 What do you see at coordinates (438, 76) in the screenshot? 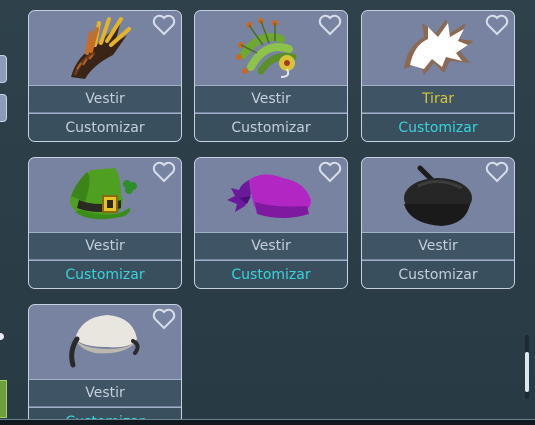
I see `item-card: Tirar Customizar` at bounding box center [438, 76].